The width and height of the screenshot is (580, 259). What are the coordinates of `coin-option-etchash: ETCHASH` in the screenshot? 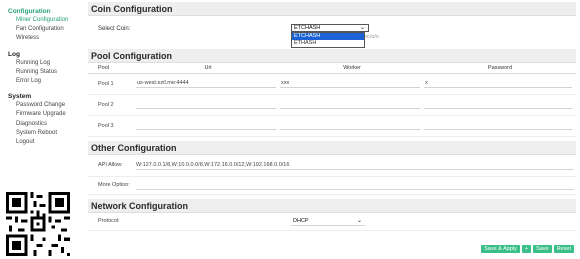 It's located at (328, 36).